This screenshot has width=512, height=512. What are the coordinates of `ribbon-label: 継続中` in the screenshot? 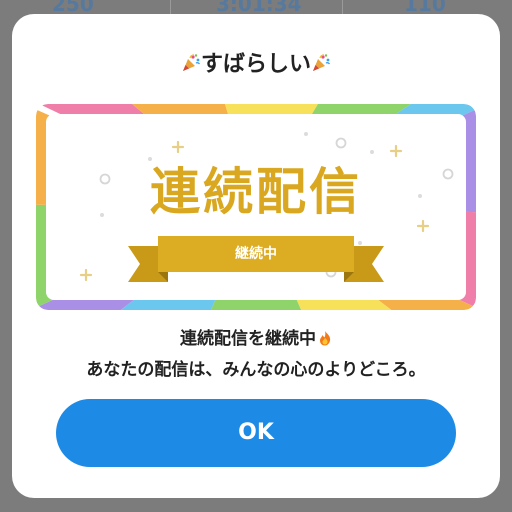 It's located at (256, 254).